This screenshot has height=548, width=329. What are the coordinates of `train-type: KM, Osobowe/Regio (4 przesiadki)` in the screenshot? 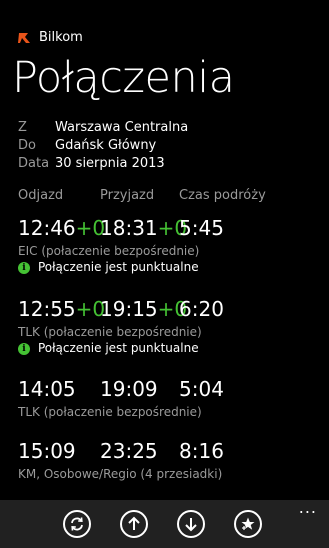 It's located at (120, 474).